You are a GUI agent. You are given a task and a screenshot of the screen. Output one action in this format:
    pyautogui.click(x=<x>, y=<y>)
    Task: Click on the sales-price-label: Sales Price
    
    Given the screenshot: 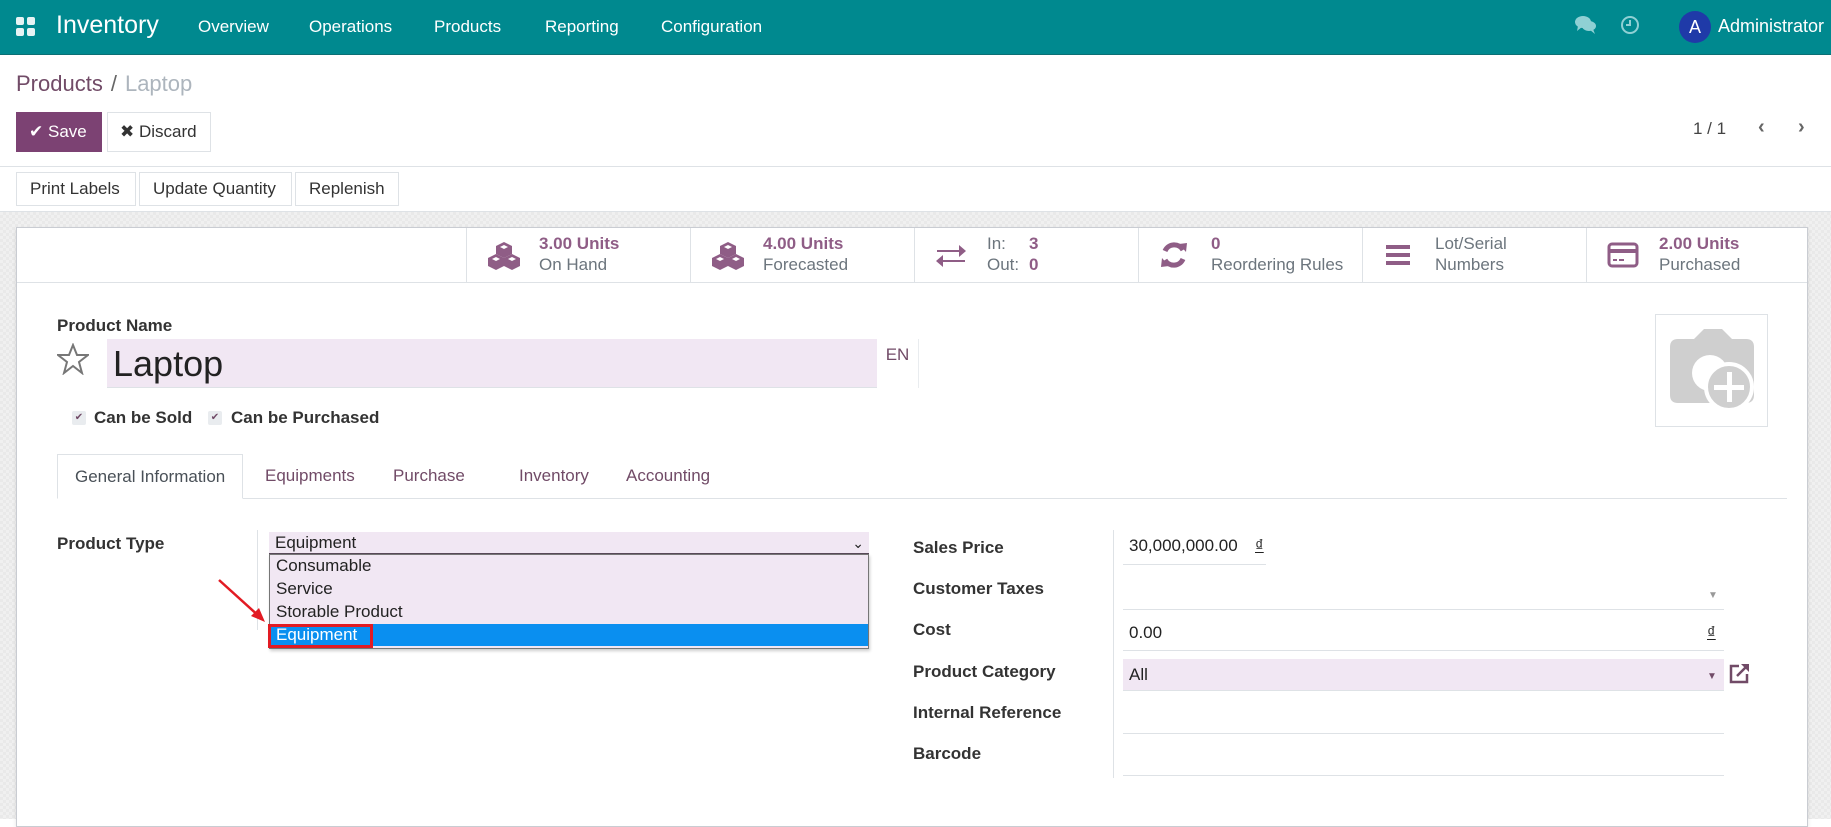 What is the action you would take?
    pyautogui.click(x=958, y=547)
    